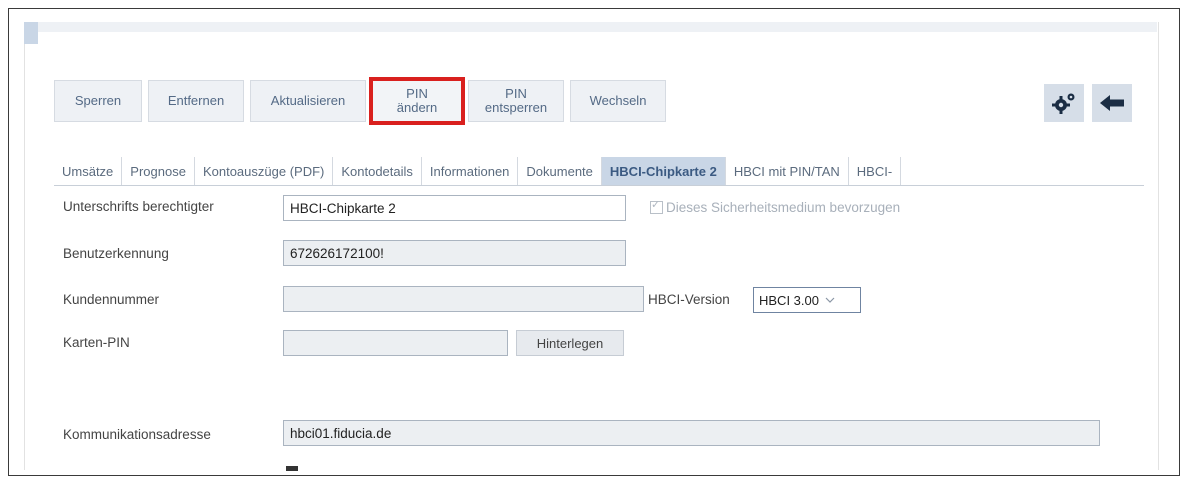 This screenshot has width=1192, height=482. What do you see at coordinates (31, 33) in the screenshot?
I see `panel-corner-marker` at bounding box center [31, 33].